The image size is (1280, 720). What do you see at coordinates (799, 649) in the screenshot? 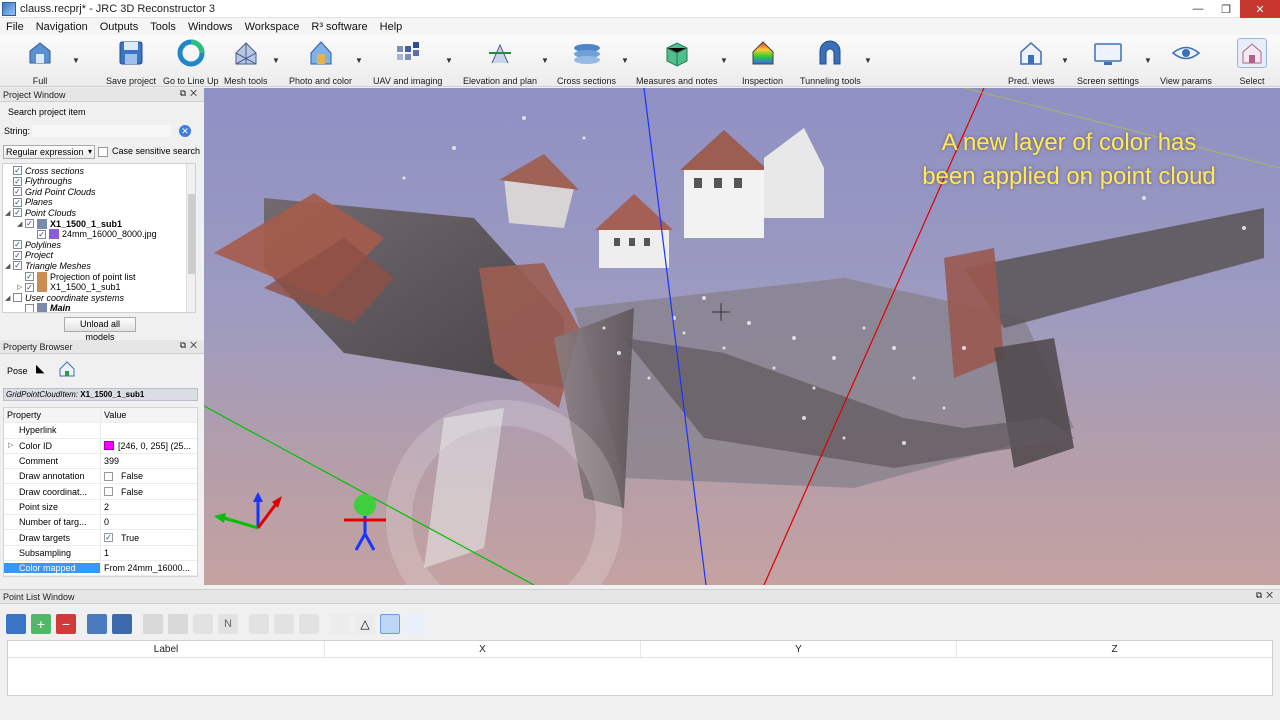
I see `y-column-header: Y` at bounding box center [799, 649].